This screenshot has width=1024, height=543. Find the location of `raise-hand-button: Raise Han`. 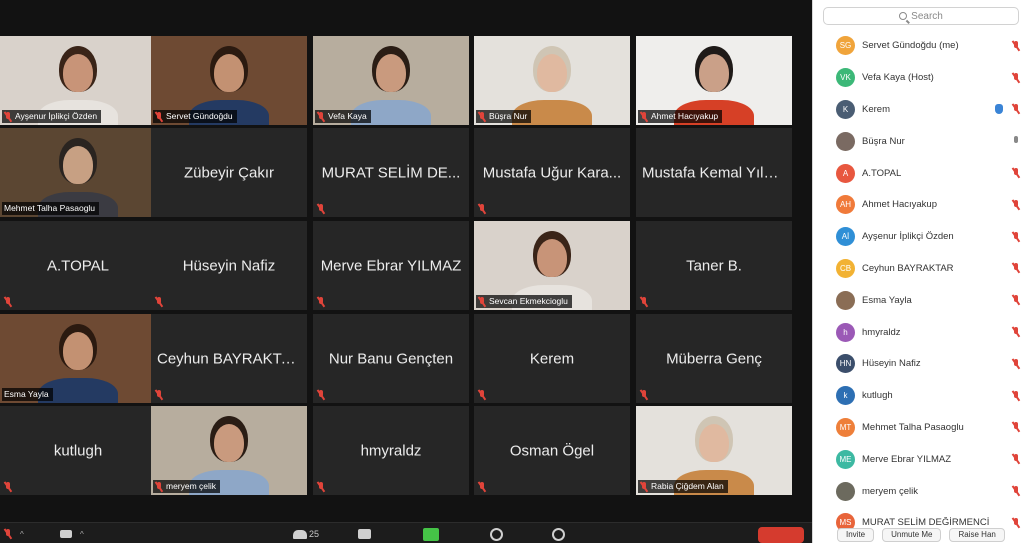

raise-hand-button: Raise Han is located at coordinates (977, 535).